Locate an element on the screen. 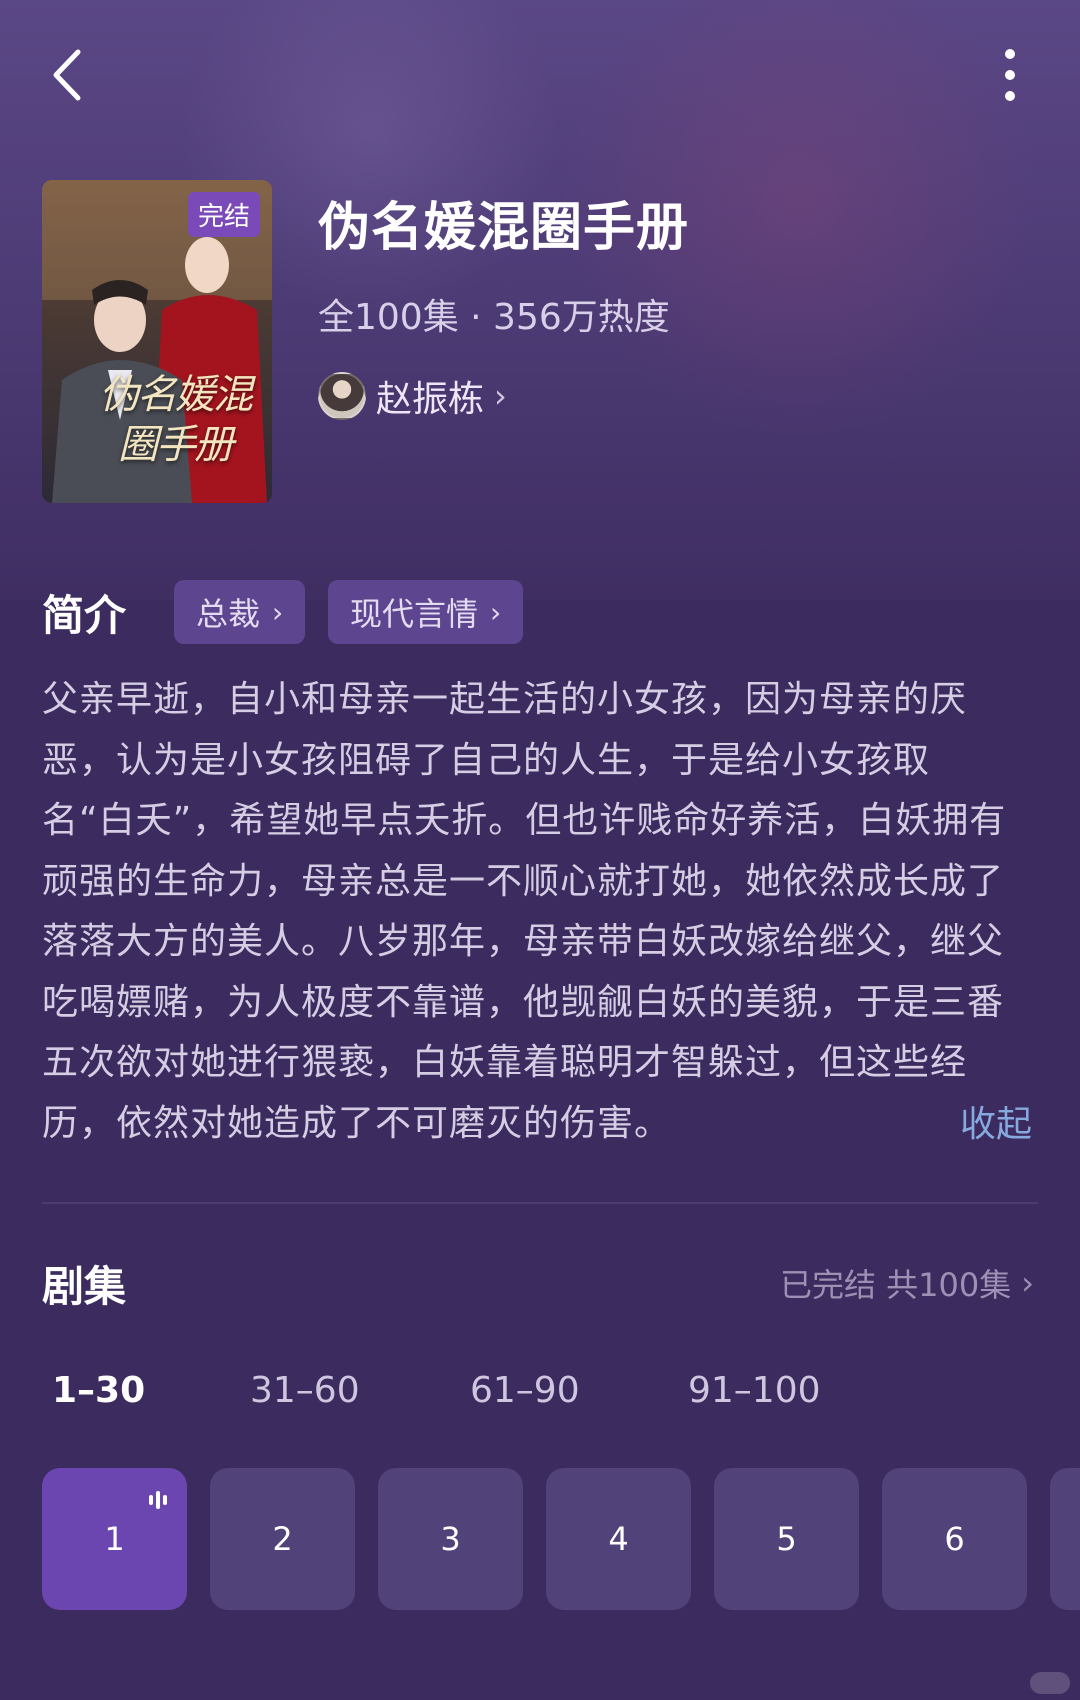 This screenshot has width=1080, height=1700. tag-label: 总裁 is located at coordinates (228, 614).